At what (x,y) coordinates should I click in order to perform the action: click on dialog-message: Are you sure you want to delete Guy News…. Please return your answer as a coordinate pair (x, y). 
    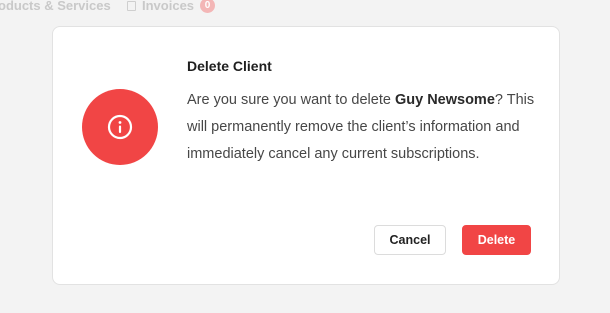
    Looking at the image, I should click on (362, 127).